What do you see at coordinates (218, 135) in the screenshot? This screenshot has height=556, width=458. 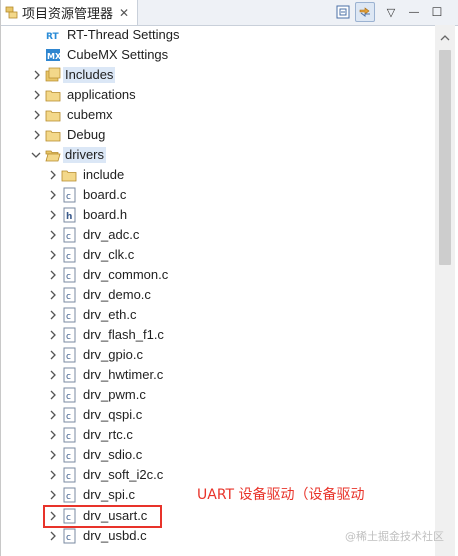 I see `tree-item-debug: Debug` at bounding box center [218, 135].